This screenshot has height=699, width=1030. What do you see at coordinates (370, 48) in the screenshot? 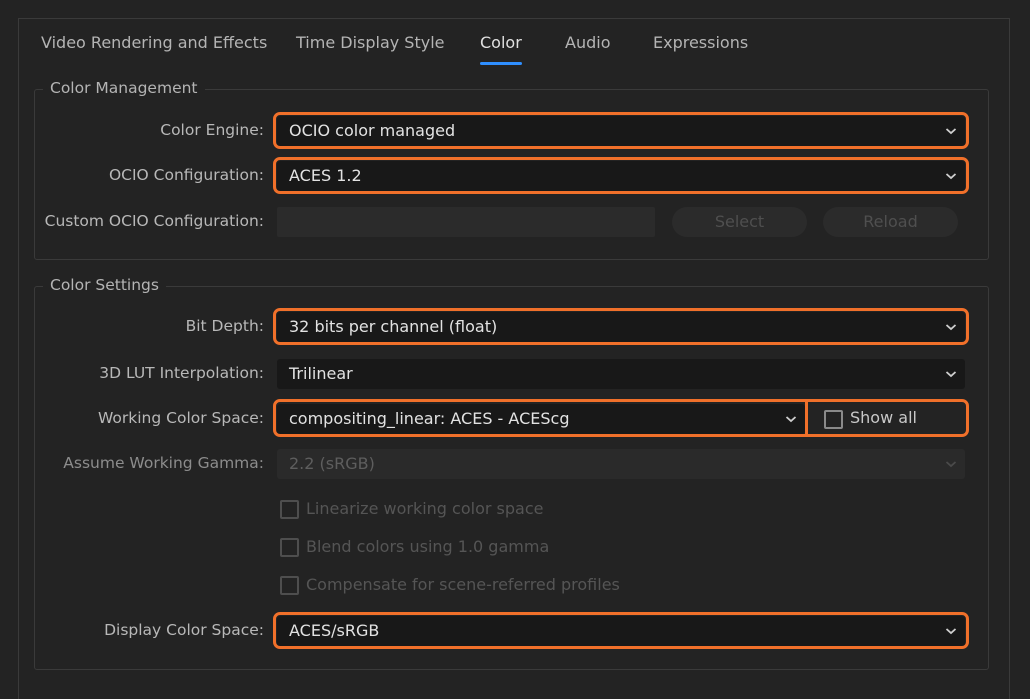
I see `tab-time-display-style: Time Display Style` at bounding box center [370, 48].